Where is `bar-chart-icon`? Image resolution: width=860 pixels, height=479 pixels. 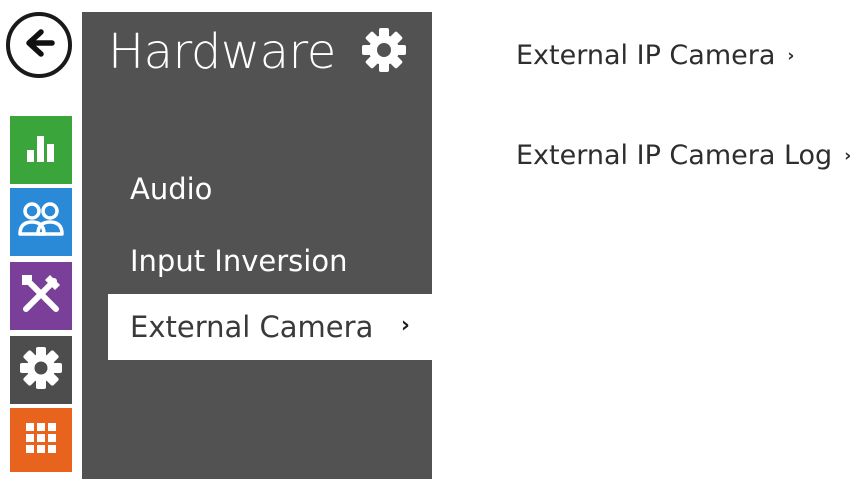 bar-chart-icon is located at coordinates (41, 150).